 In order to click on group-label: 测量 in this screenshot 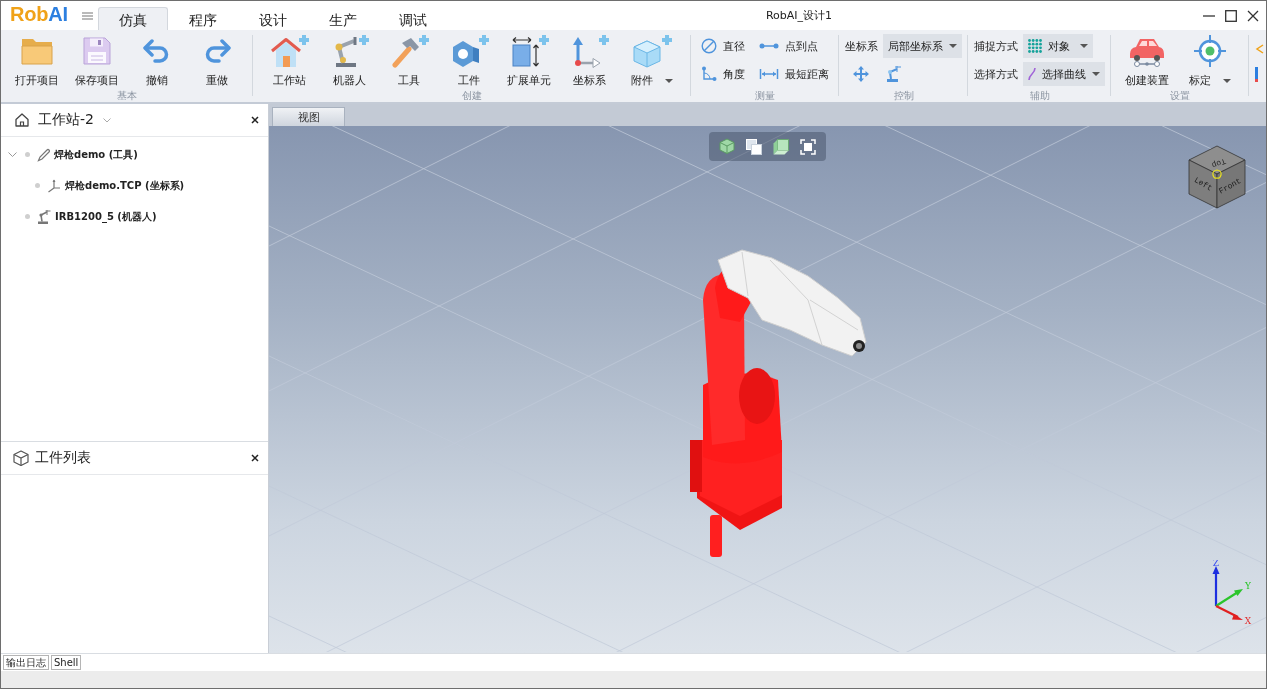, I will do `click(765, 95)`.